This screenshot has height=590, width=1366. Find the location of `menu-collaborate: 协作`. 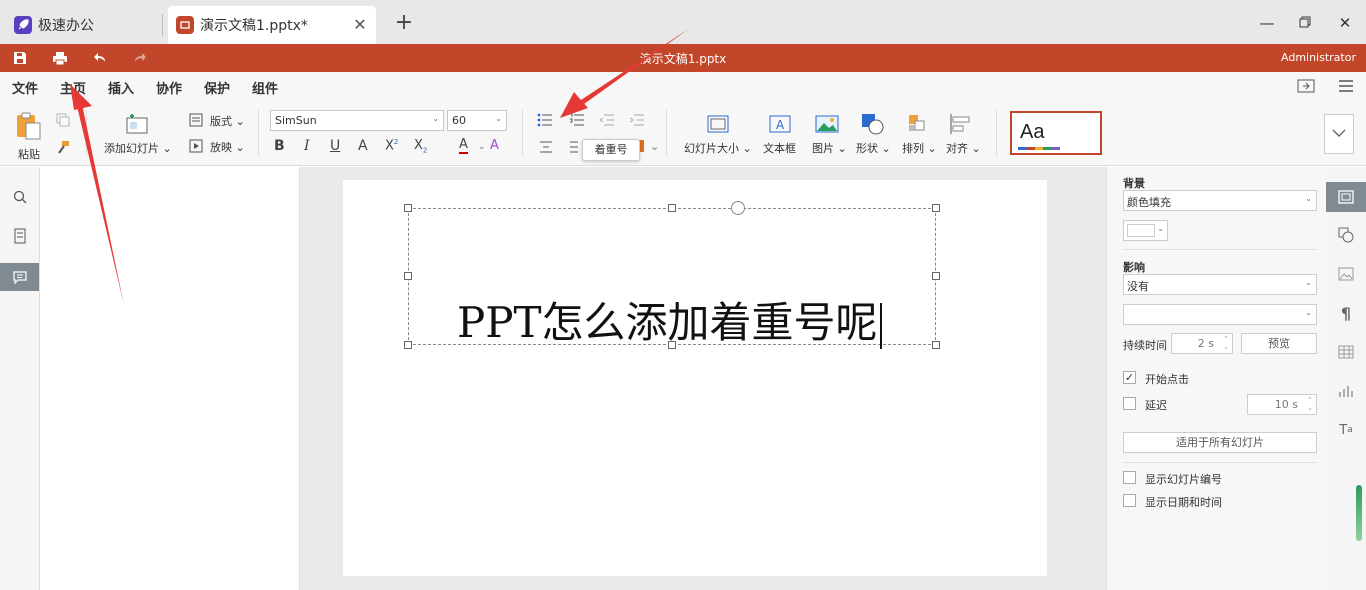

menu-collaborate: 协作 is located at coordinates (169, 87).